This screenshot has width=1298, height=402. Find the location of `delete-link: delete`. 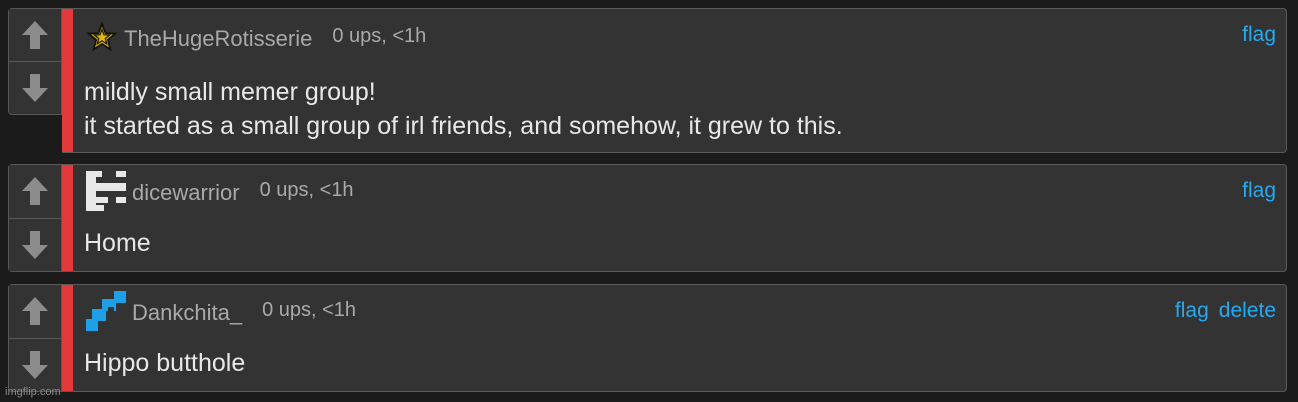

delete-link: delete is located at coordinates (1247, 311).